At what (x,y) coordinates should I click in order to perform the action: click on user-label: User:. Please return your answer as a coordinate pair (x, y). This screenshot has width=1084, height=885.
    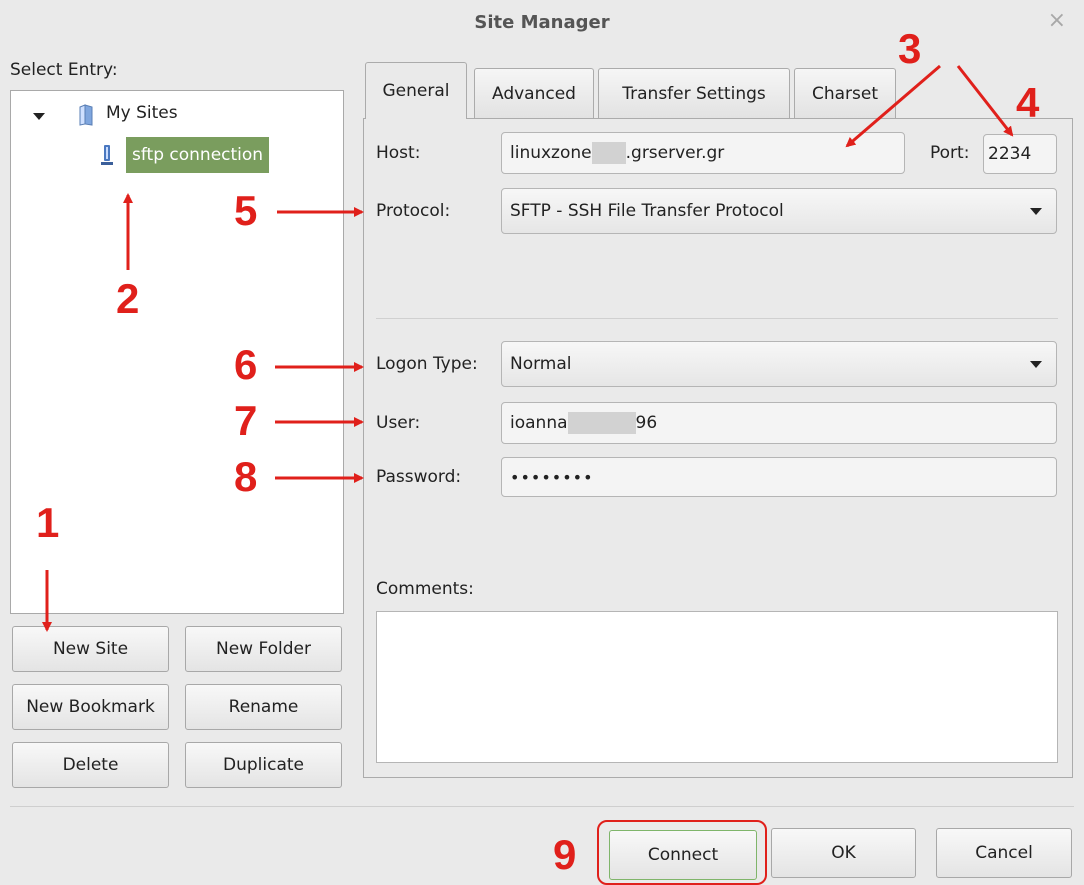
    Looking at the image, I should click on (398, 423).